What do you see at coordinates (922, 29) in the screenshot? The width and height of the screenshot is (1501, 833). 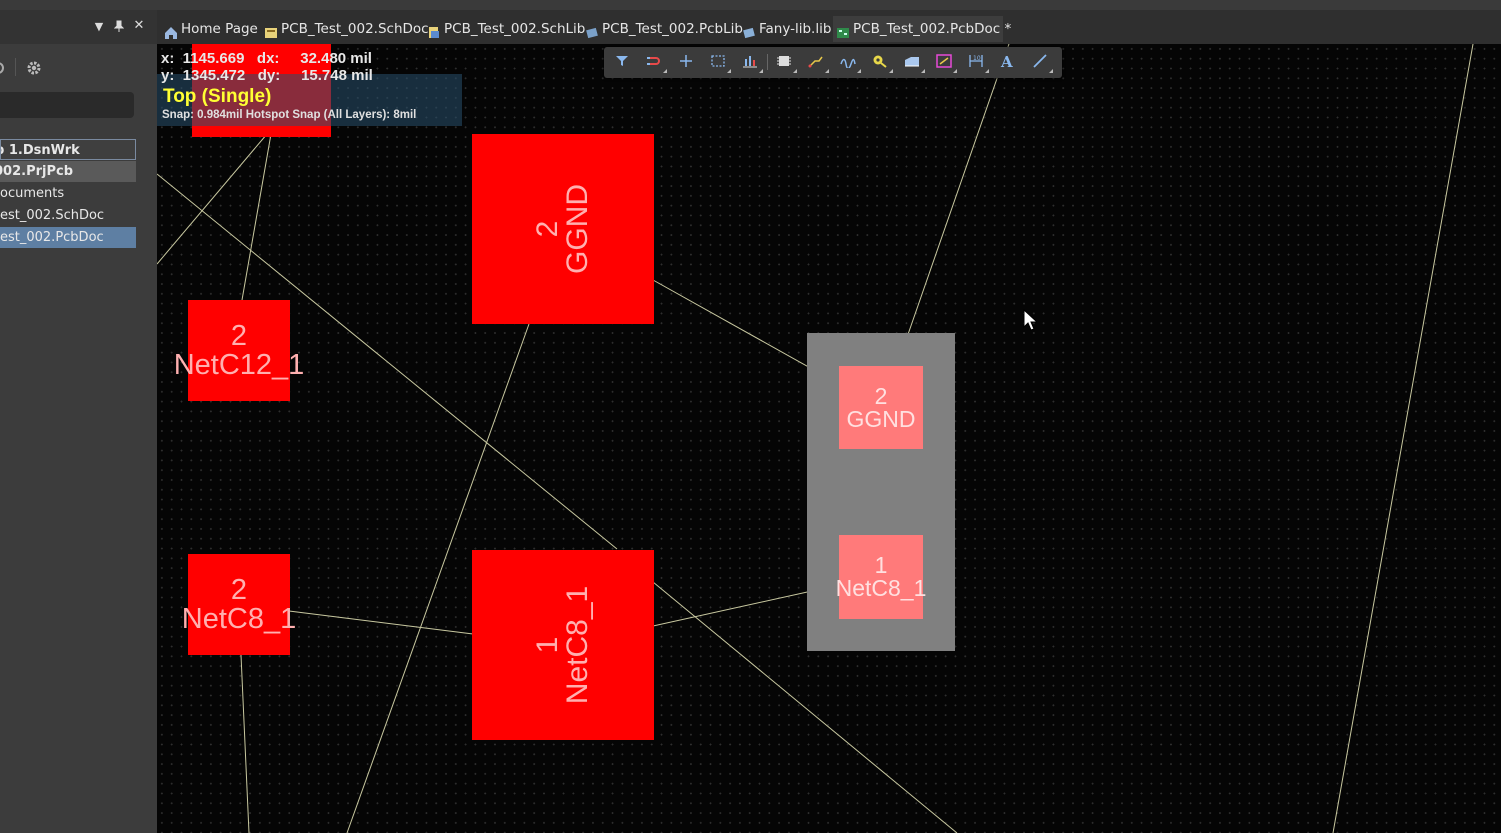 I see `tab-pcbdoc: PCB_Test_002.PcbDoc *` at bounding box center [922, 29].